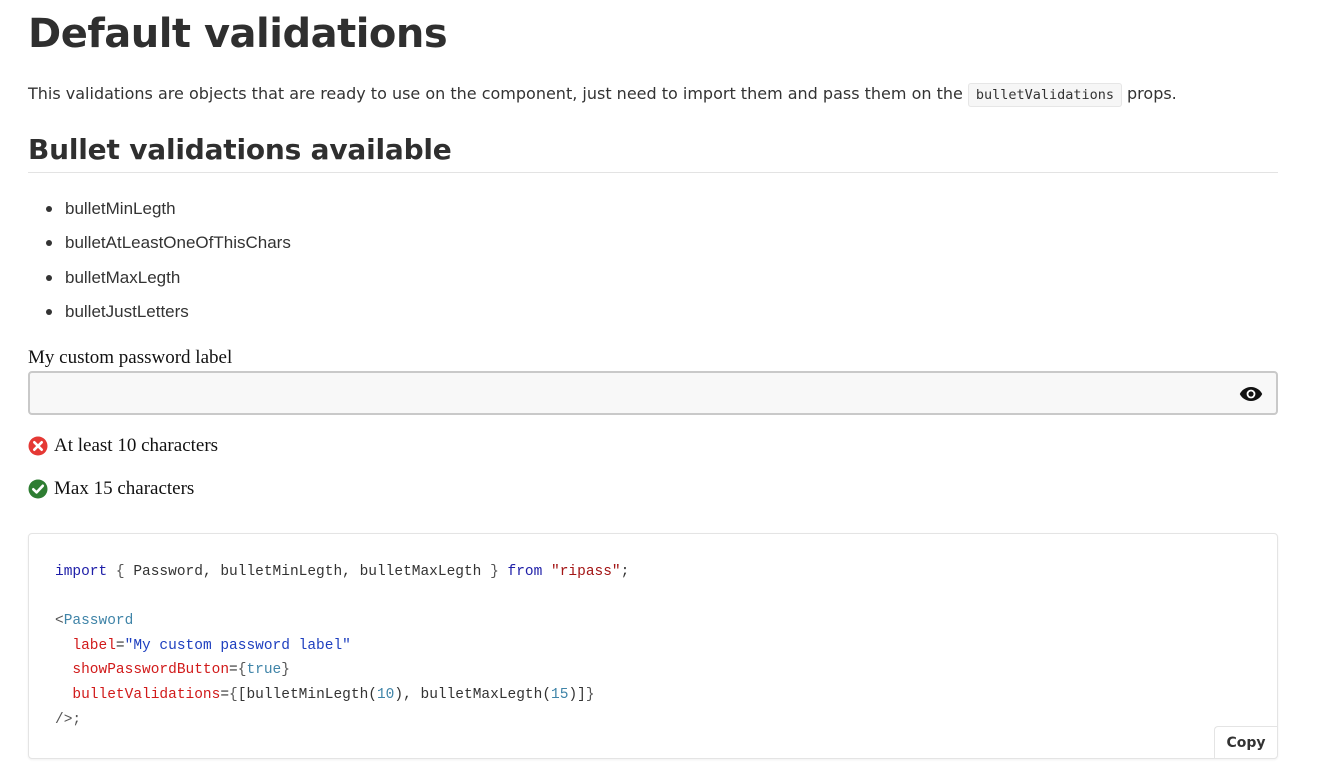 This screenshot has width=1331, height=780. What do you see at coordinates (38, 446) in the screenshot?
I see `x-circle-icon` at bounding box center [38, 446].